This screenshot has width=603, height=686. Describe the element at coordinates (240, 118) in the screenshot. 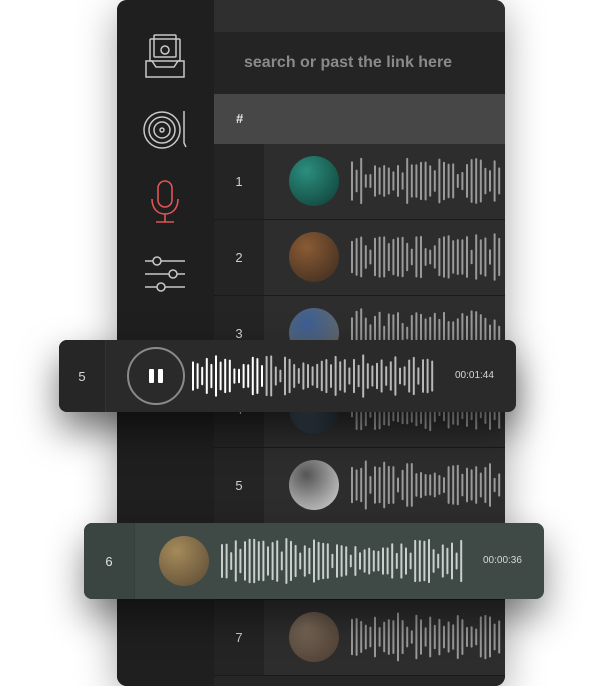

I see `number-column-header: #` at that location.